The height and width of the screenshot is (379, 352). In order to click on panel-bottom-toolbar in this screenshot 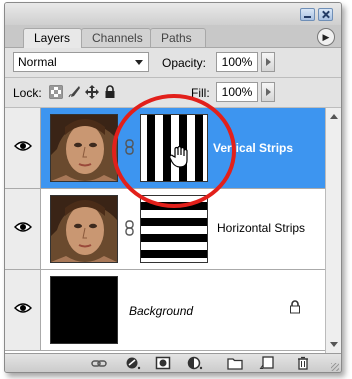, I will do `click(173, 362)`.